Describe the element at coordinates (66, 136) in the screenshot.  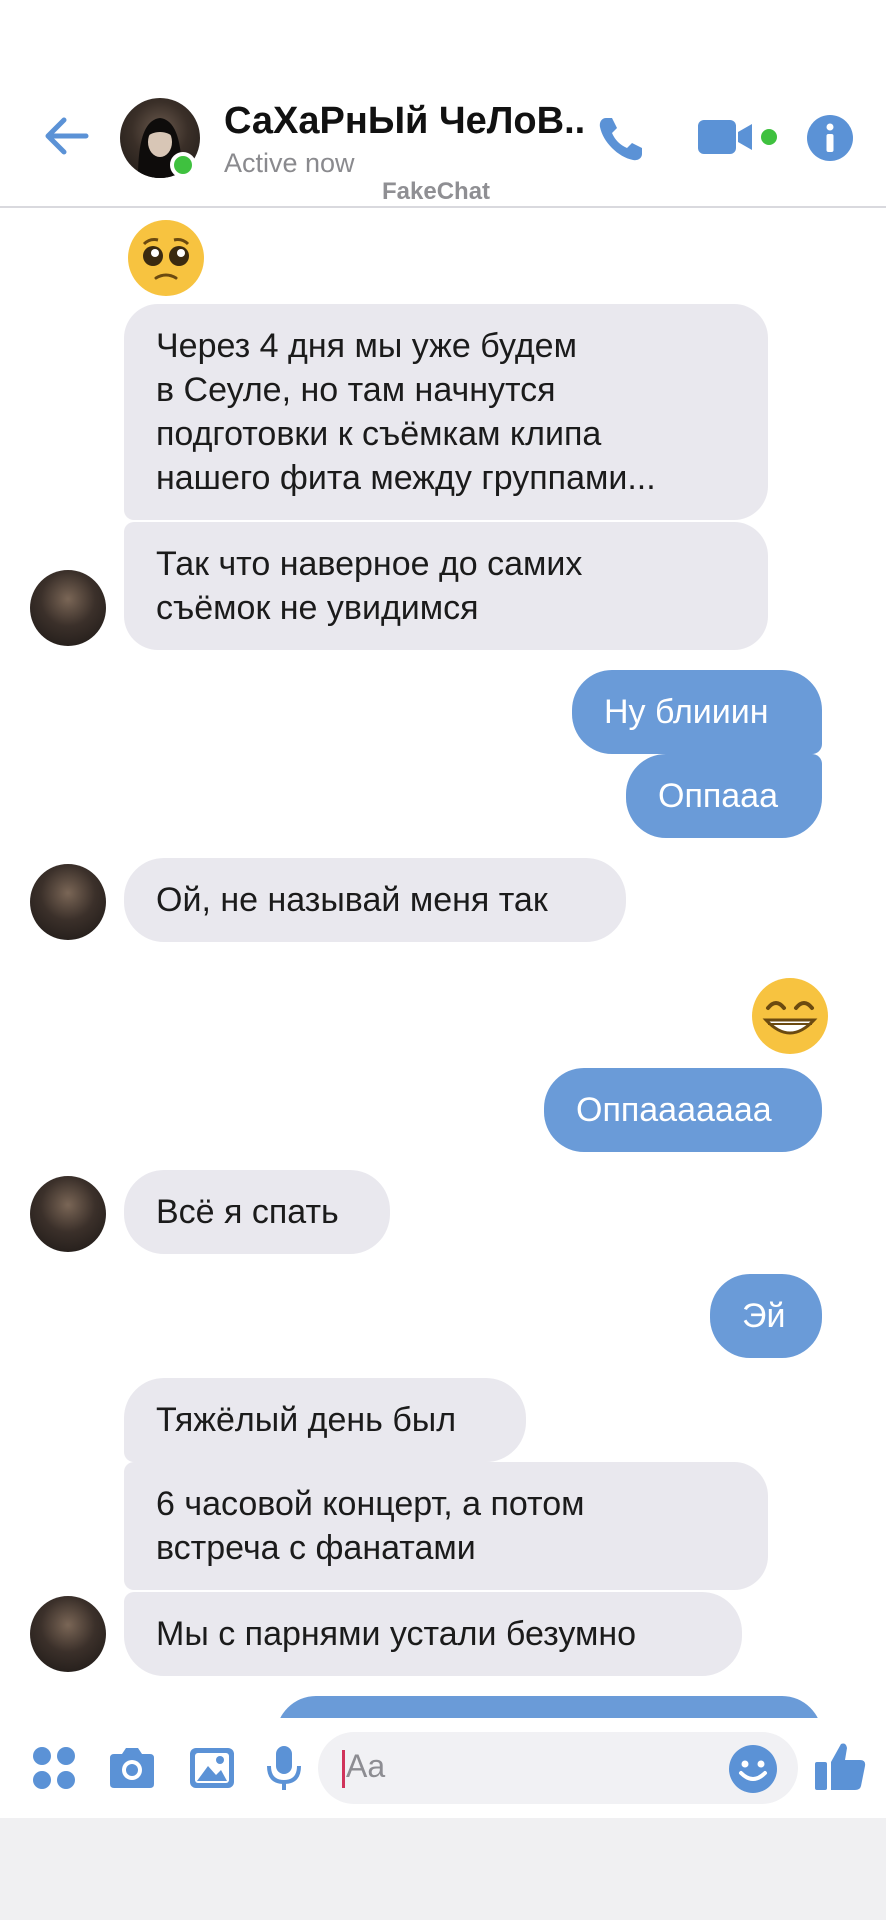
I see `back-arrow-icon` at that location.